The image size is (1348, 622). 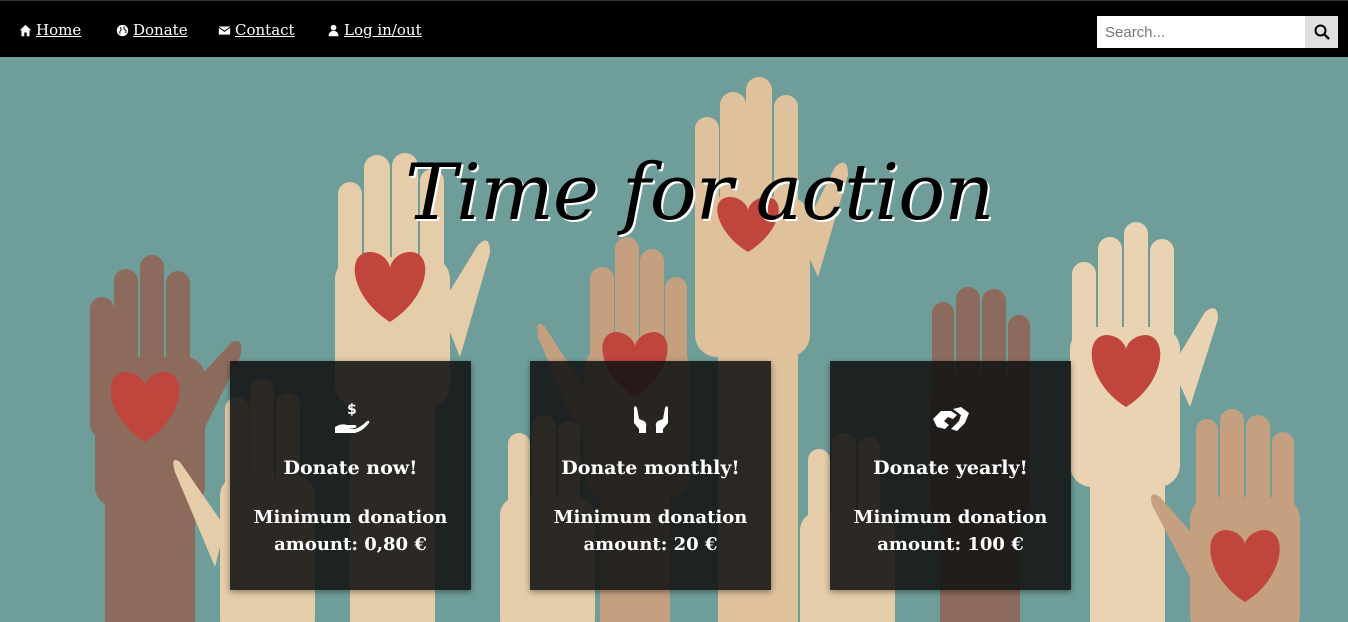 I want to click on nav-login-link: Log in/out, so click(x=374, y=30).